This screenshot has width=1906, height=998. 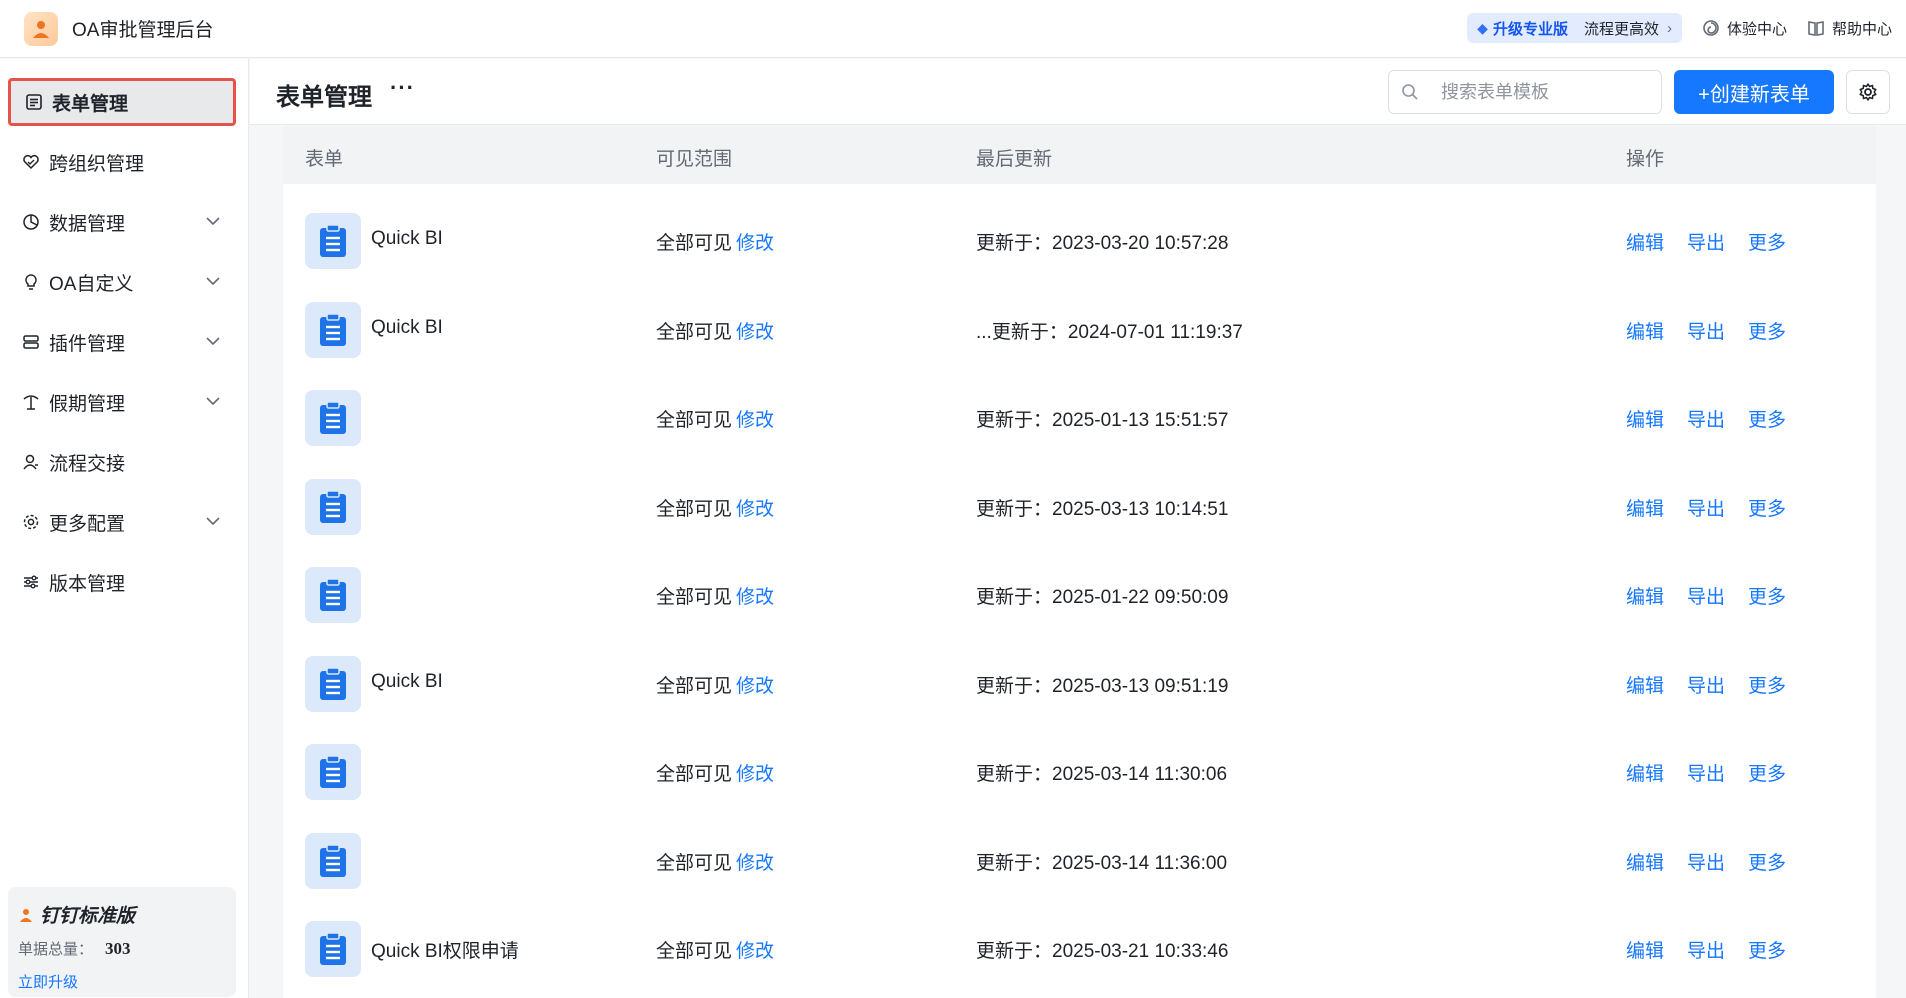 What do you see at coordinates (1102, 597) in the screenshot?
I see `updated-time: 更新于：2025-01-22 09:50:09` at bounding box center [1102, 597].